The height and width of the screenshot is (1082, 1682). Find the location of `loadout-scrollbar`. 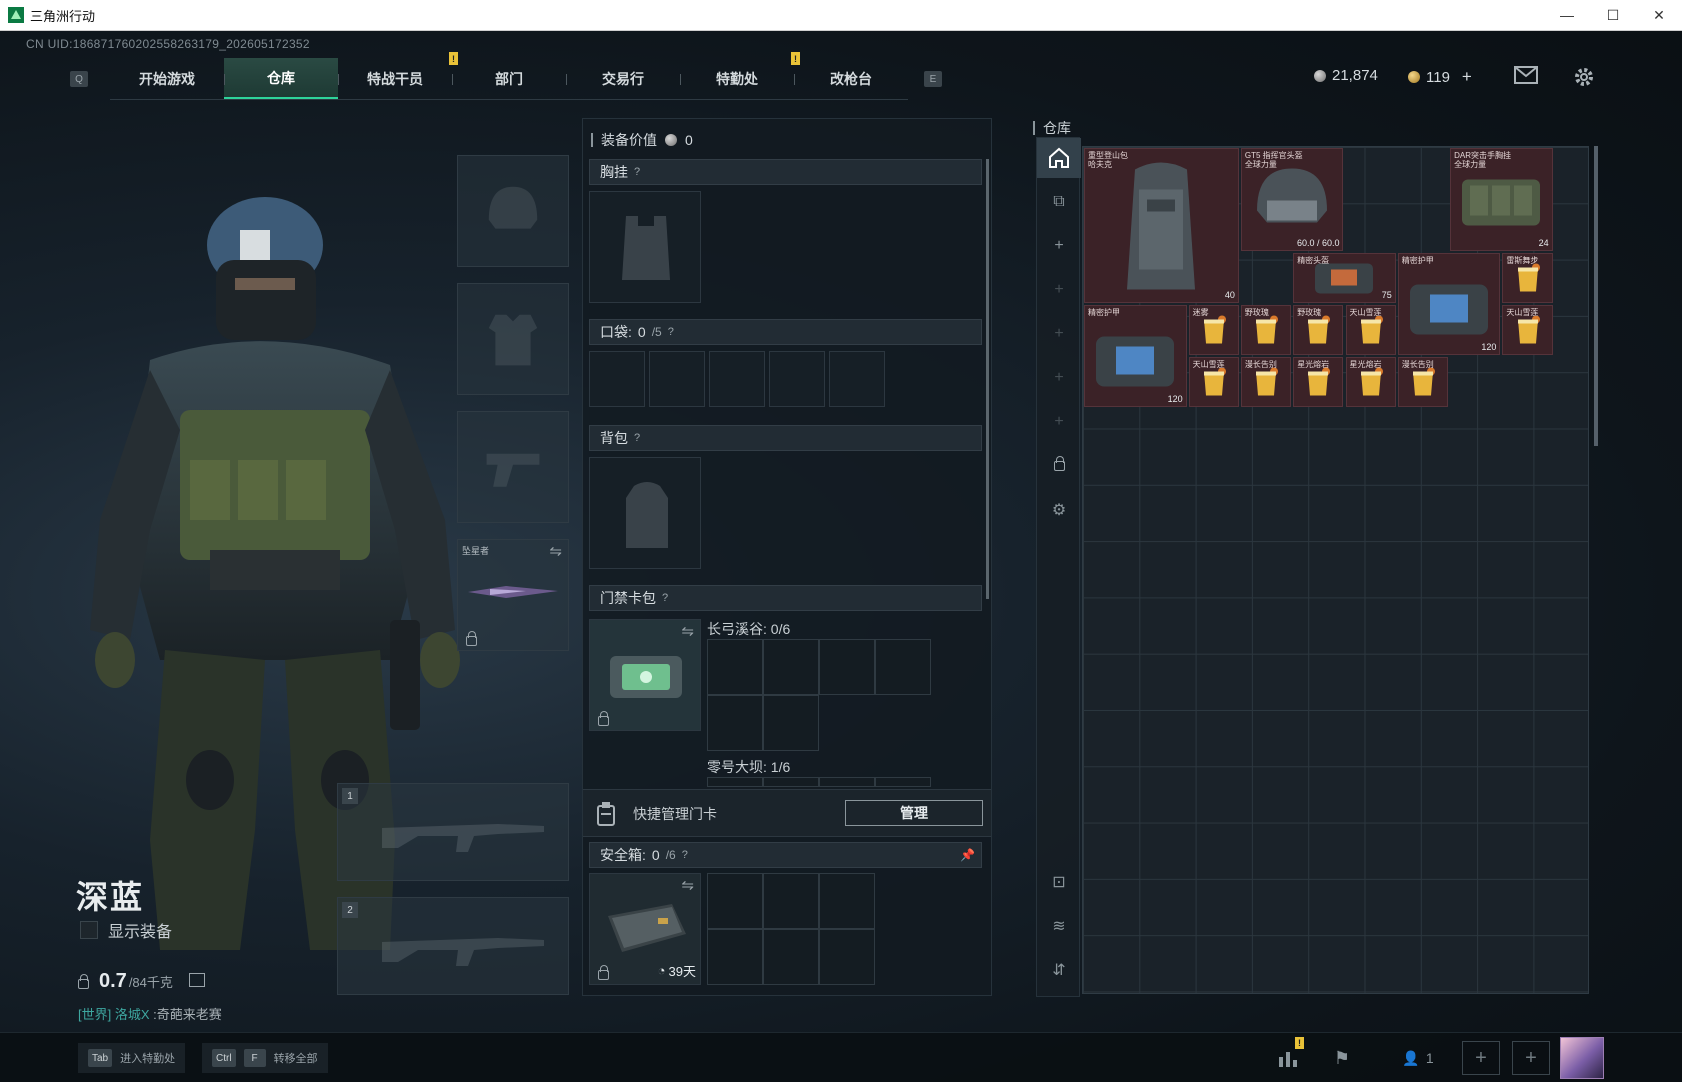

loadout-scrollbar is located at coordinates (987, 379).